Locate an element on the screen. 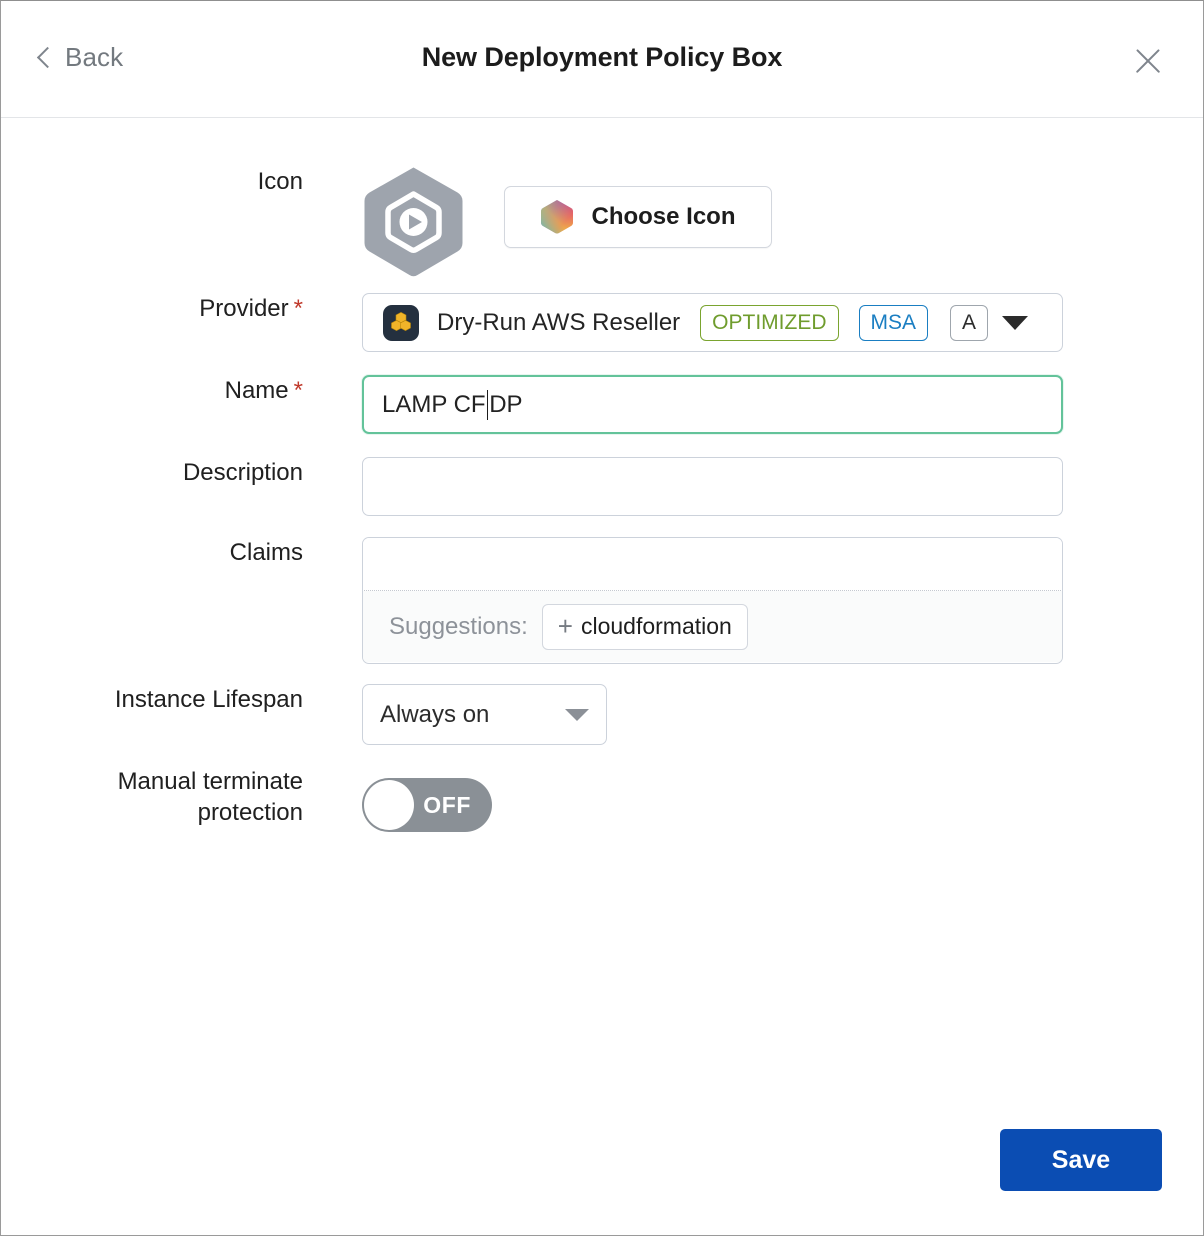 The height and width of the screenshot is (1236, 1204). form-row-claims: Claims Suggestions: + cloudformation is located at coordinates (602, 600).